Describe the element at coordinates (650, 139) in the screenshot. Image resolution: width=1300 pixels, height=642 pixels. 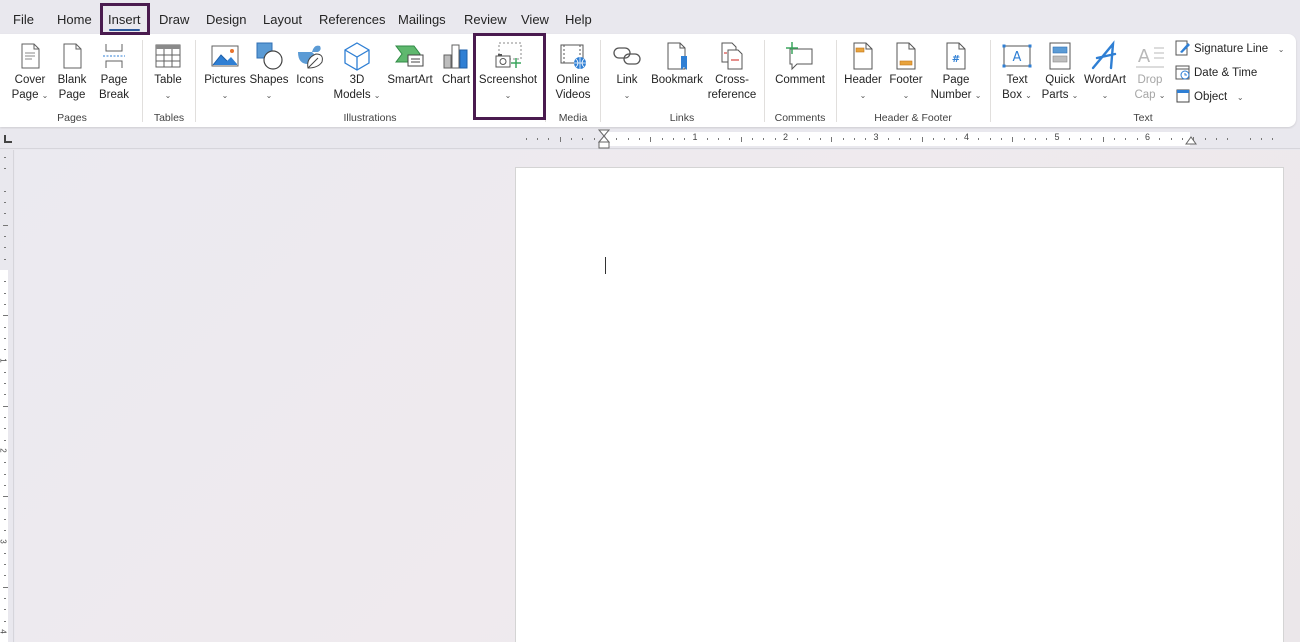
I see `horizontal-ruler: 1 2 3 4 5 6` at that location.